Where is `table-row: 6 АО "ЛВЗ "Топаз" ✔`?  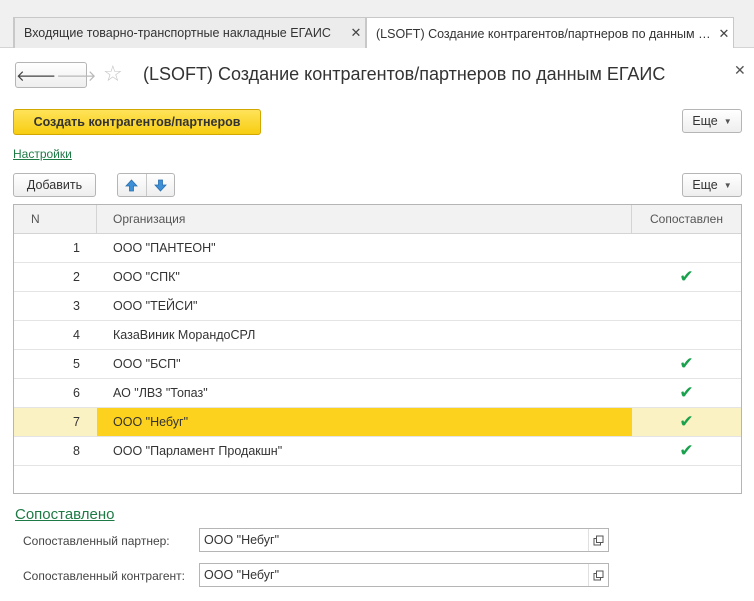
table-row: 6 АО "ЛВЗ "Топаз" ✔ is located at coordinates (377, 393).